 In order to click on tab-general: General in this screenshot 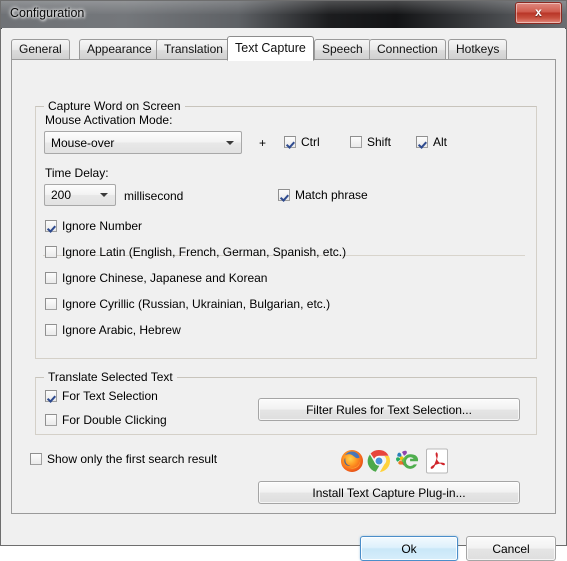, I will do `click(40, 49)`.